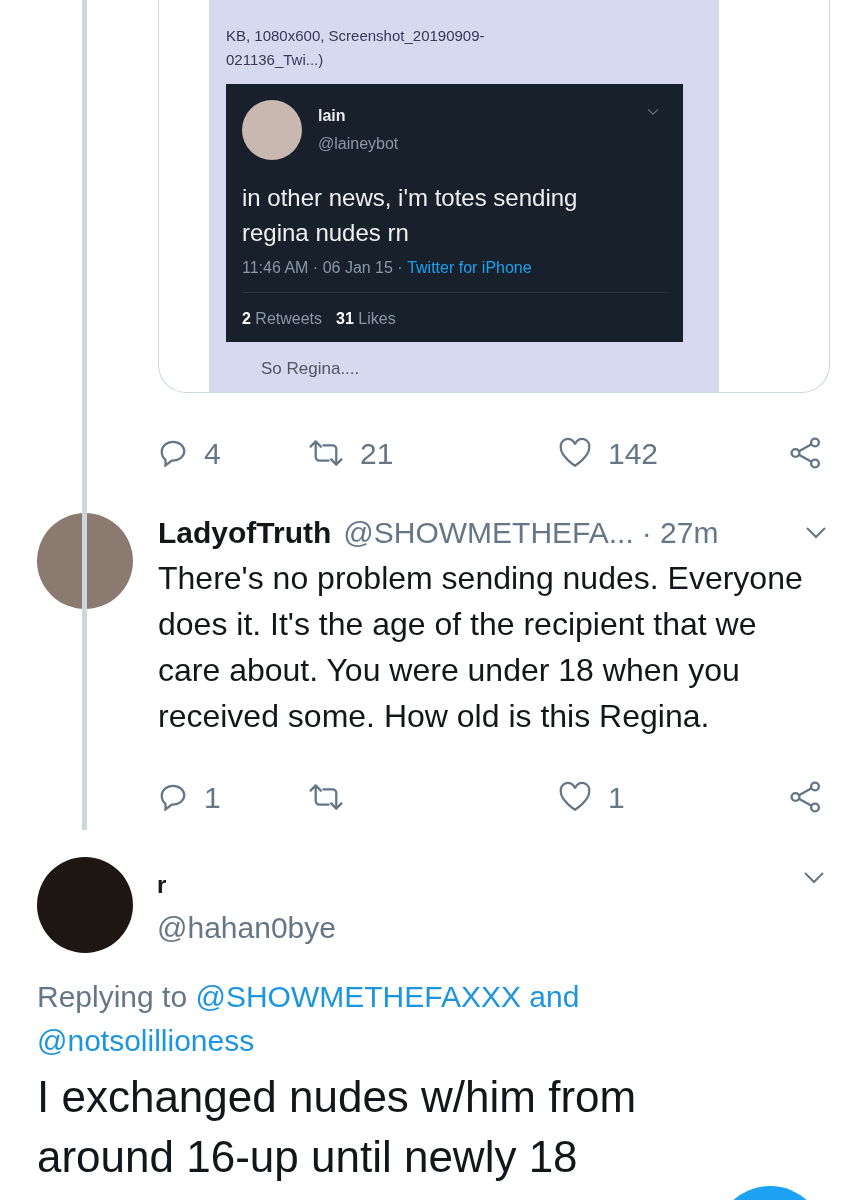 Image resolution: width=865 pixels, height=1200 pixels. Describe the element at coordinates (356, 48) in the screenshot. I see `file-info: KB, 1080x600, Screenshot_20190909-021136_Twi...)` at that location.